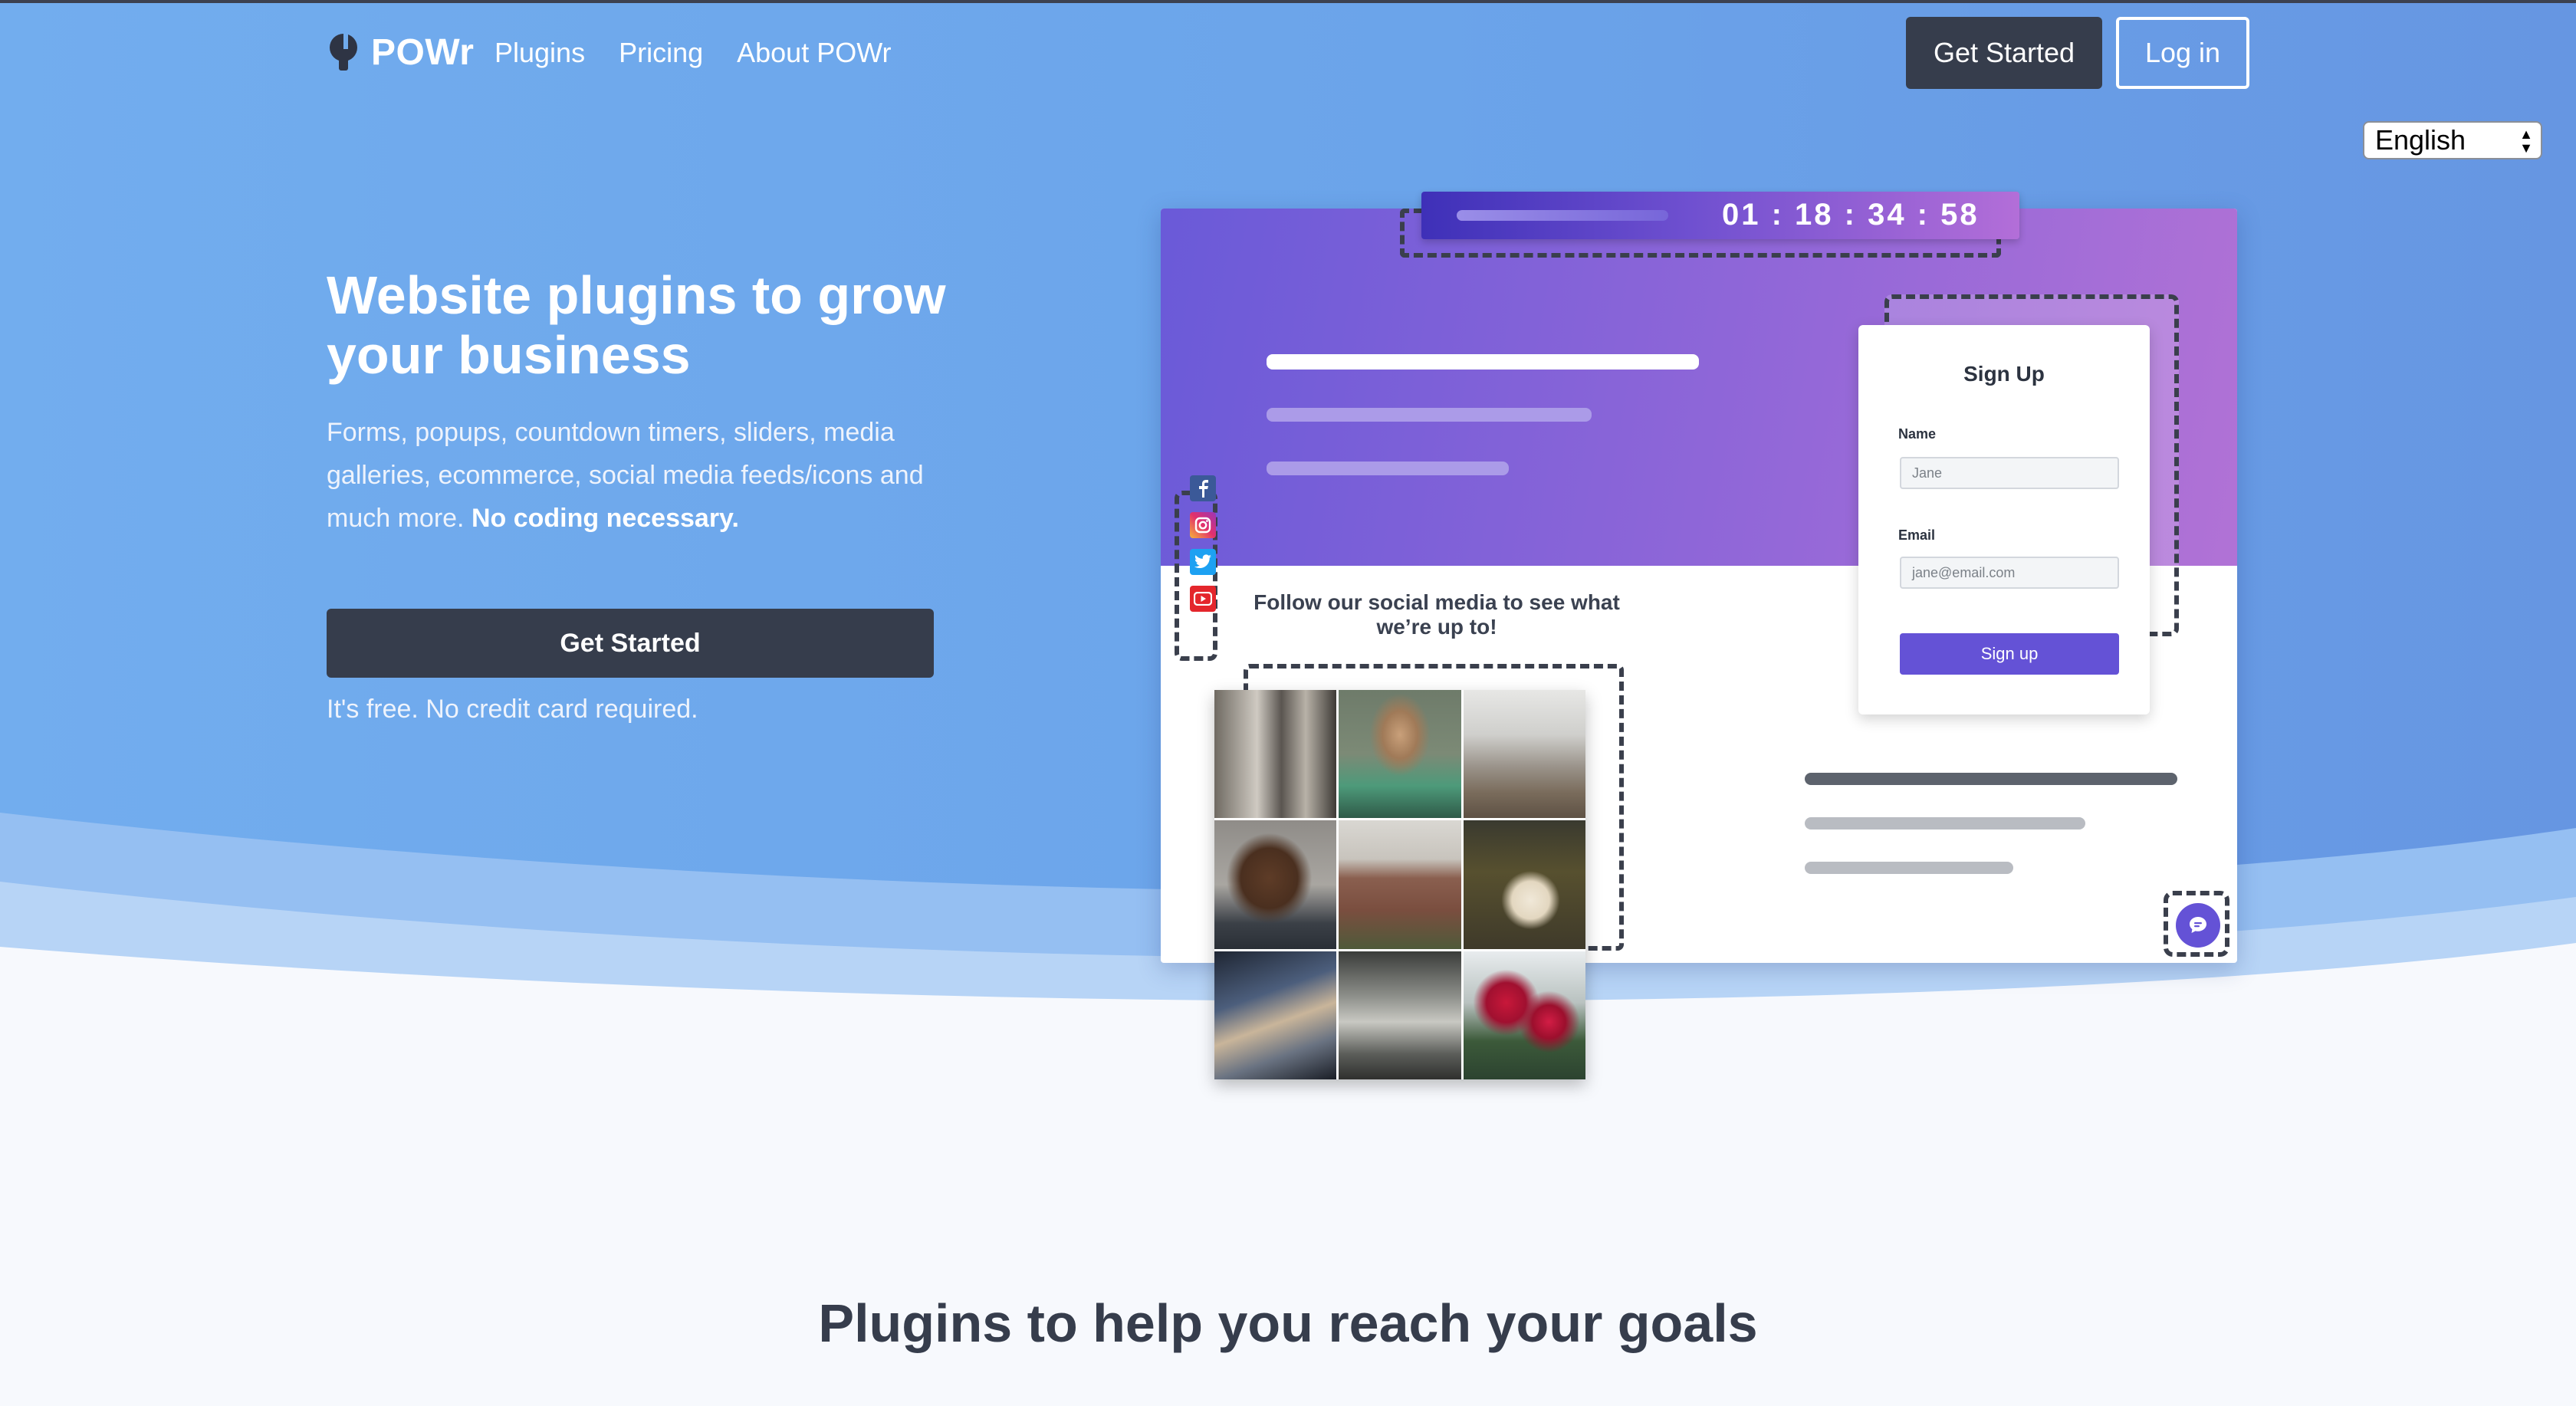  What do you see at coordinates (1203, 562) in the screenshot?
I see `twitter-icon` at bounding box center [1203, 562].